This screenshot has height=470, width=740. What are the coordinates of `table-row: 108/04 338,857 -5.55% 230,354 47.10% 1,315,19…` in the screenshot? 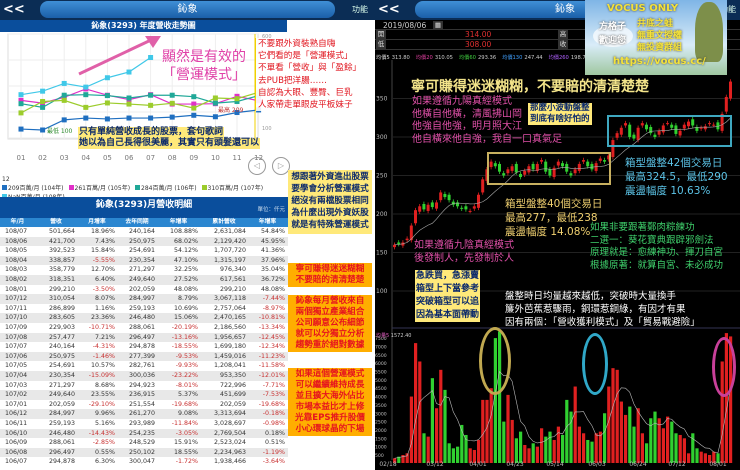 It's located at (144, 260).